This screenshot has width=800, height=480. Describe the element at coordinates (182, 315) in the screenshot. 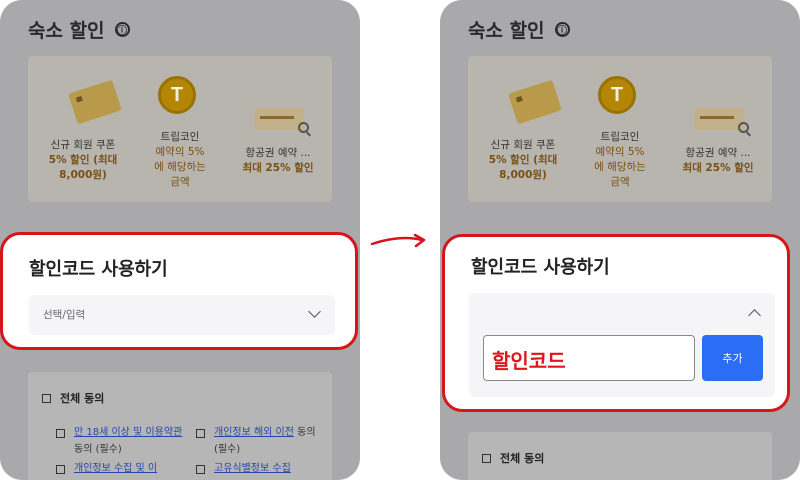

I see `discount-code-select: 선택/입력` at that location.